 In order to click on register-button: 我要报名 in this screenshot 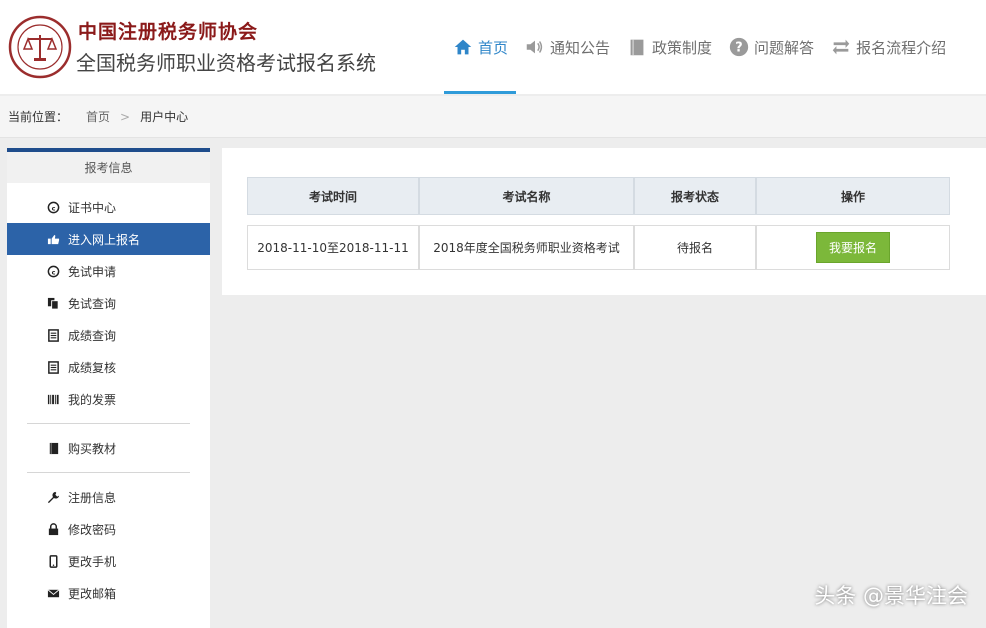, I will do `click(852, 247)`.